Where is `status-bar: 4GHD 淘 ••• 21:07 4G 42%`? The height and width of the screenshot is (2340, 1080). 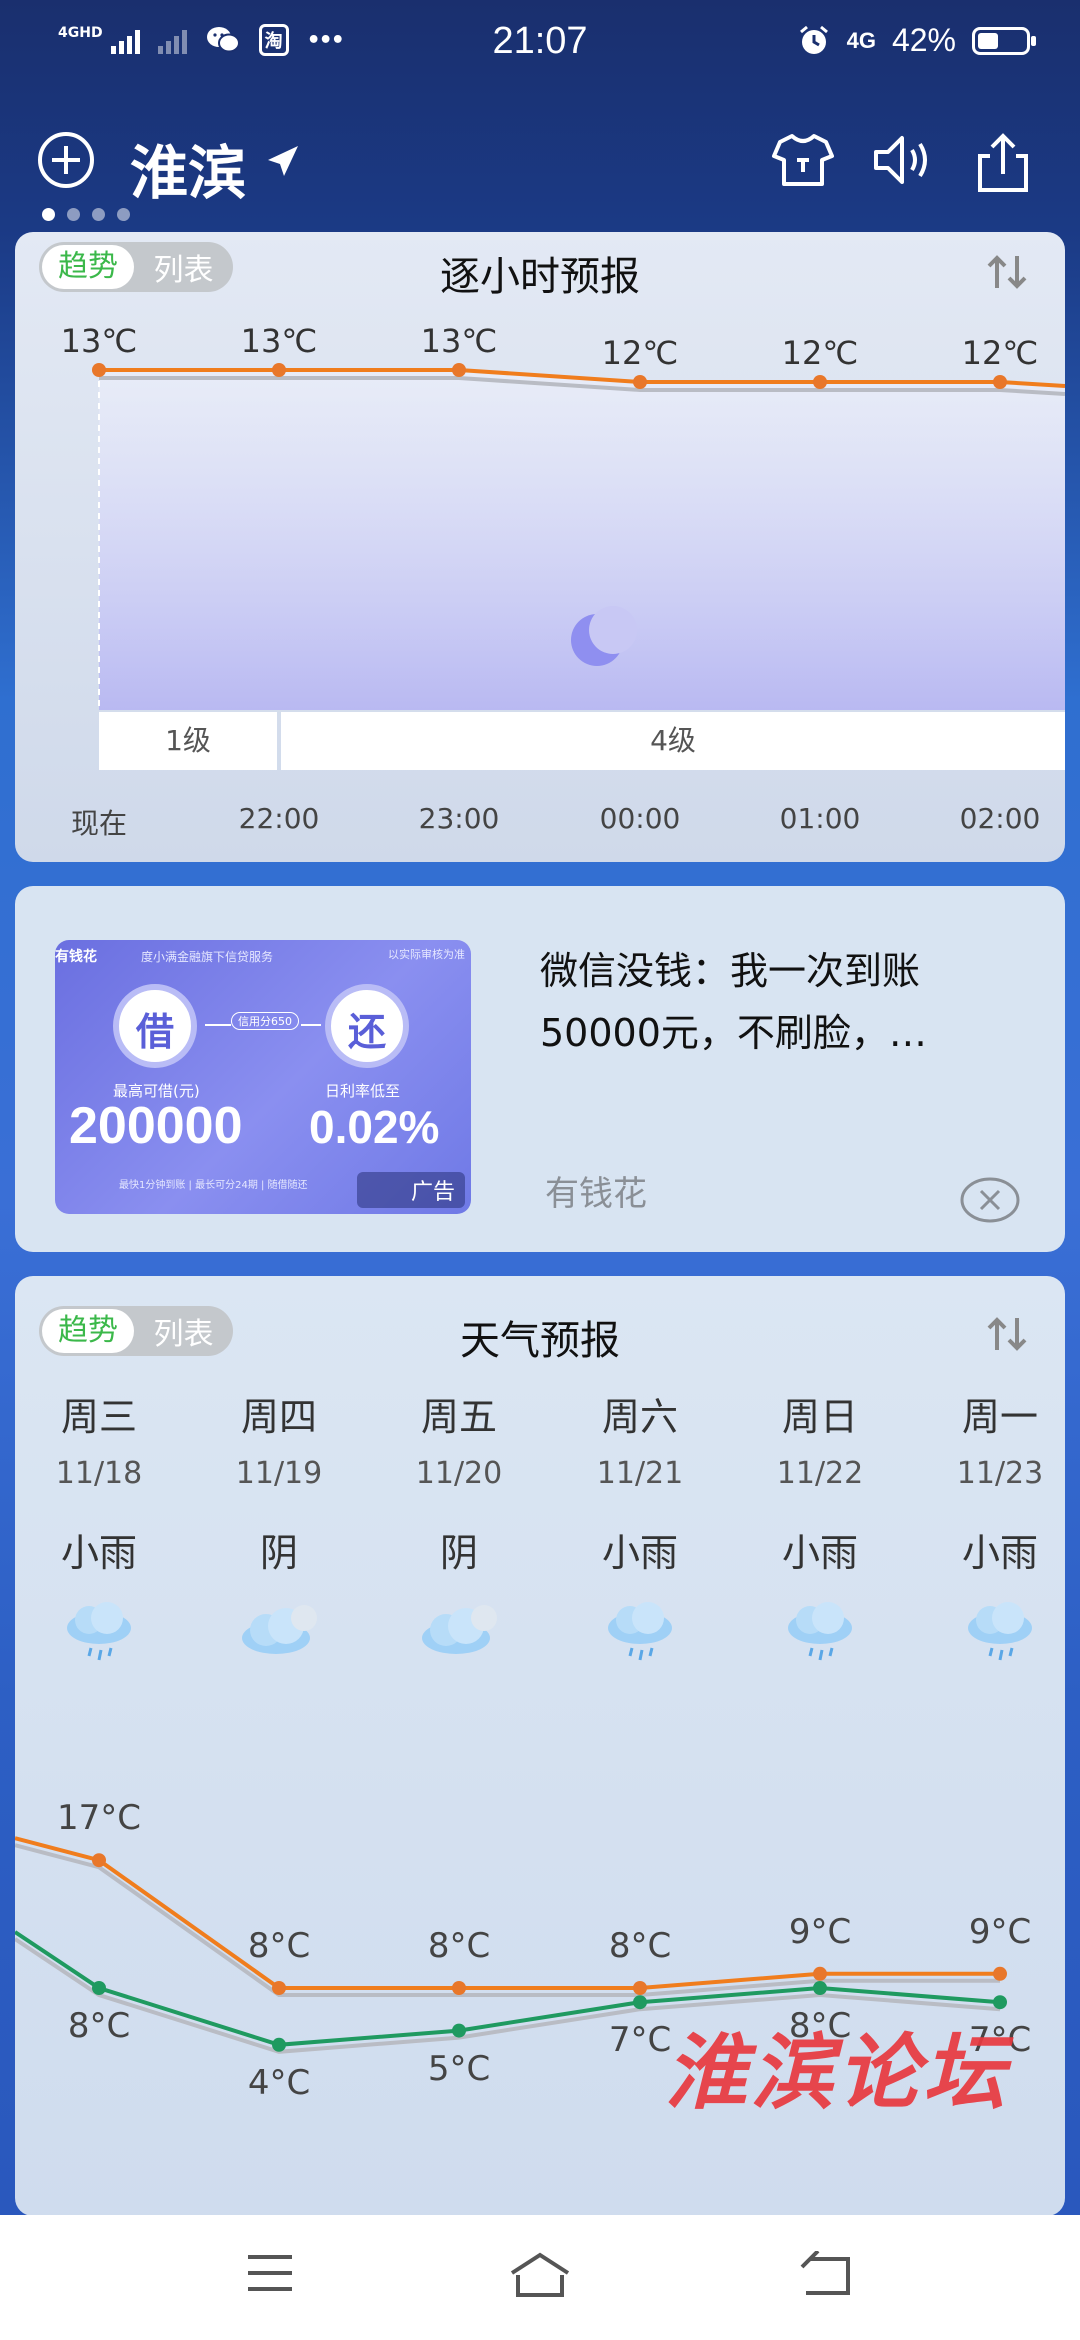
status-bar: 4GHD 淘 ••• 21:07 4G 42% is located at coordinates (540, 45).